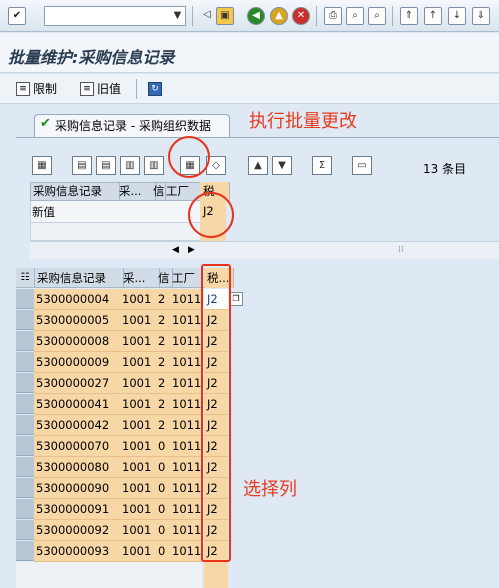 This screenshot has width=499, height=588. I want to click on find-next-icon: ⌕, so click(377, 16).